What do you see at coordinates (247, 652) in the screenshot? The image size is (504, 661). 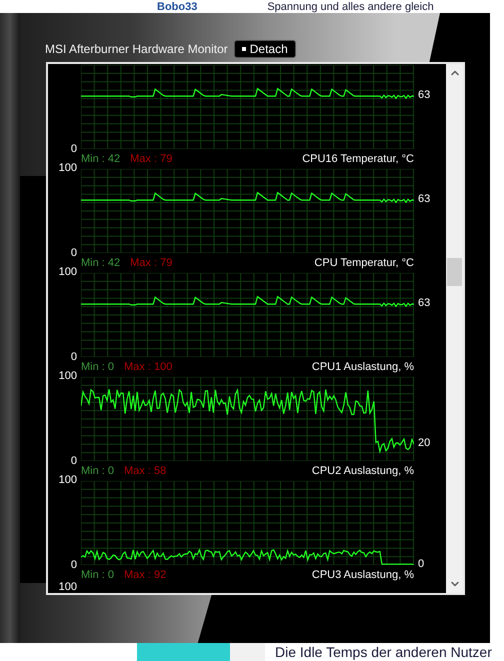 I see `sidebar-strip` at bounding box center [247, 652].